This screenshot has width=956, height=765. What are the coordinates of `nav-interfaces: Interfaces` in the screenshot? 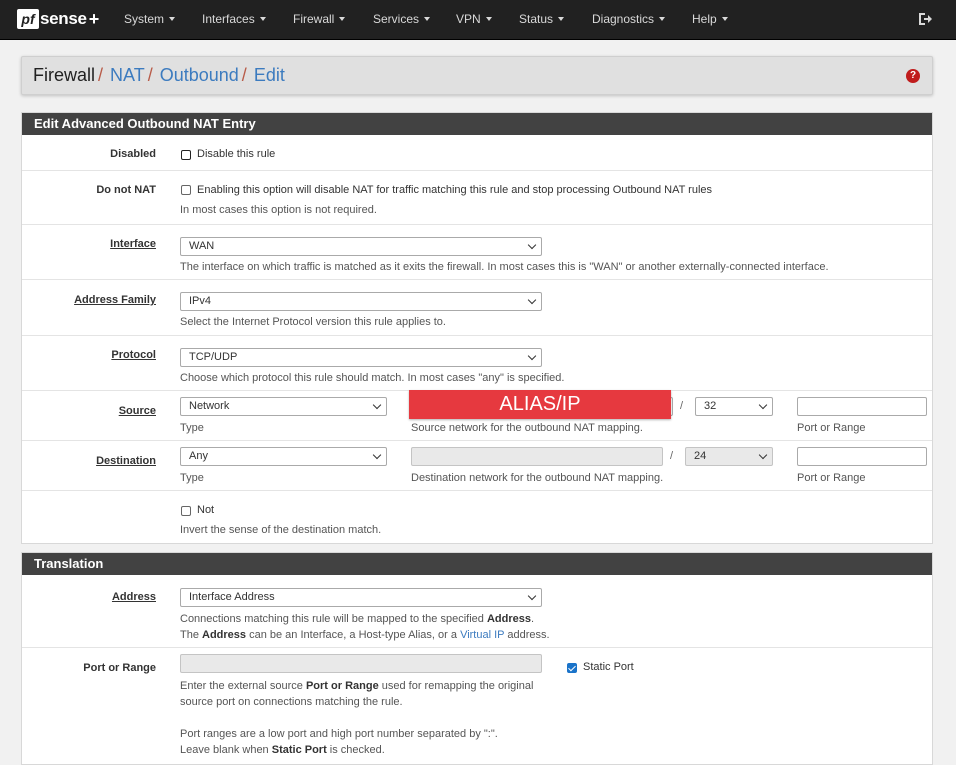 It's located at (234, 20).